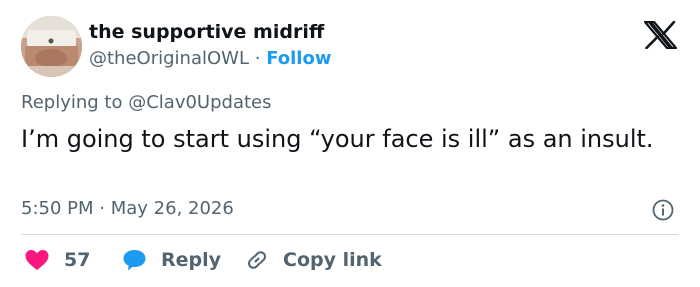  Describe the element at coordinates (57, 260) in the screenshot. I see `like-button: 57` at that location.